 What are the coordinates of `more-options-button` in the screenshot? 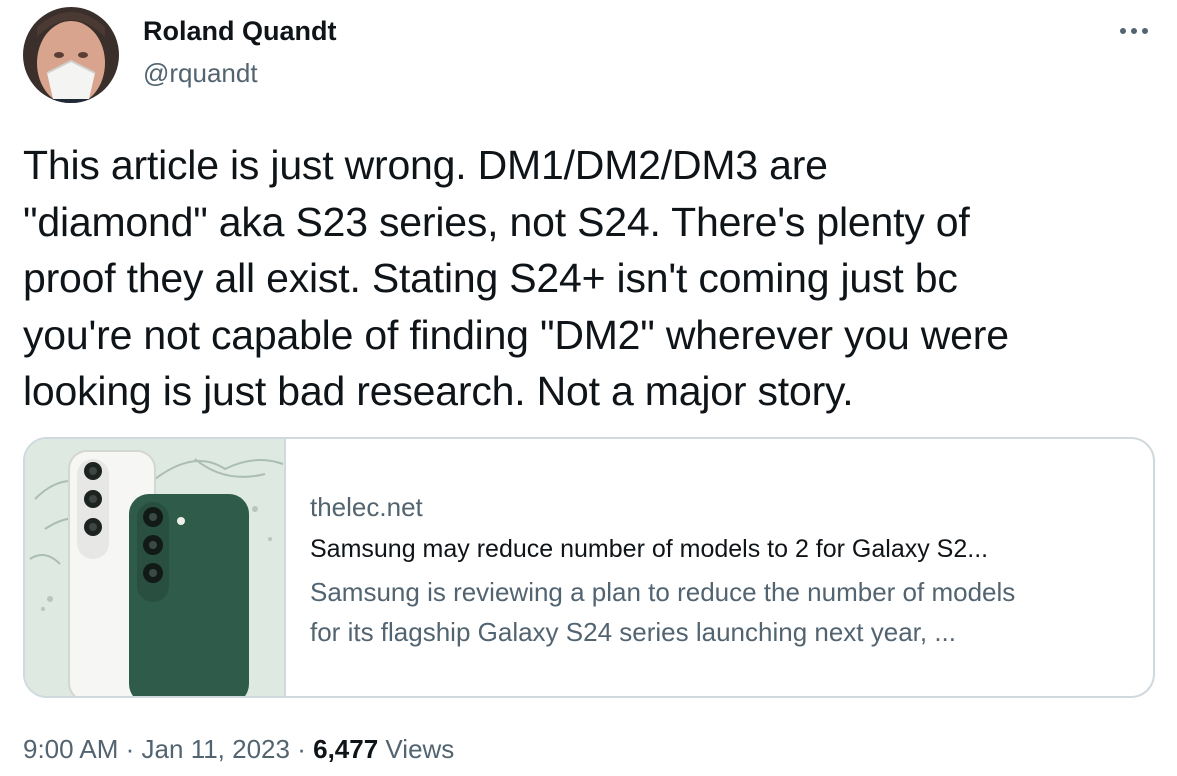 It's located at (1136, 31).